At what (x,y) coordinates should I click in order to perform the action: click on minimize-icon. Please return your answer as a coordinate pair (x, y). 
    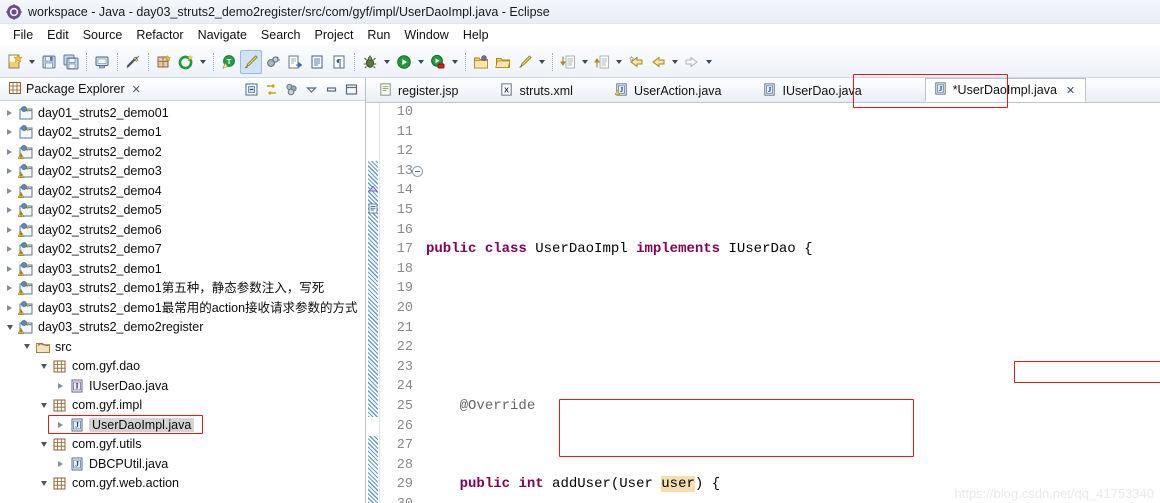
    Looking at the image, I should click on (331, 89).